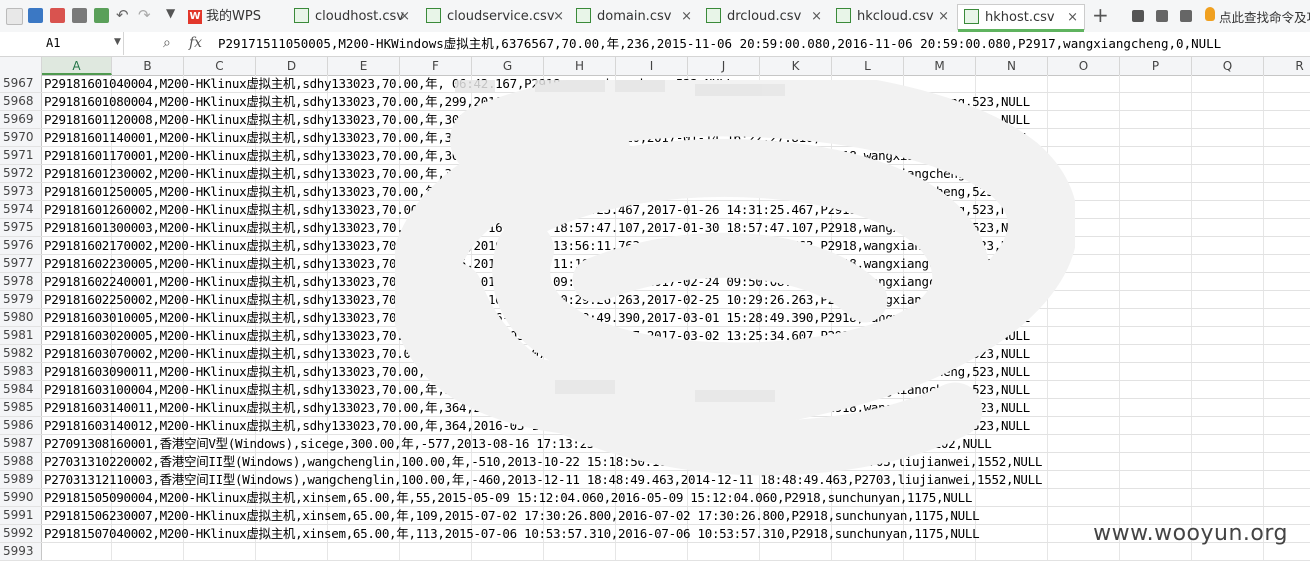 The image size is (1310, 561). Describe the element at coordinates (1210, 14) in the screenshot. I see `lightbulb-icon` at that location.